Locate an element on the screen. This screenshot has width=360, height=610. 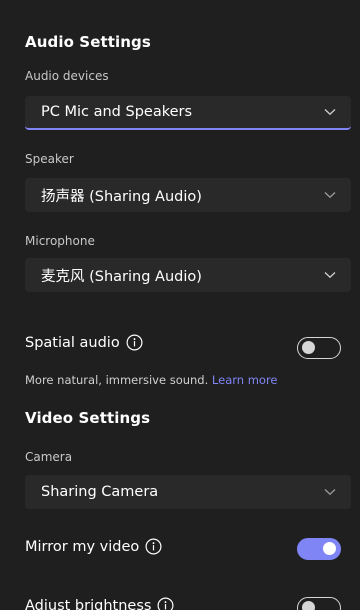
microphone-label: Microphone is located at coordinates (60, 241).